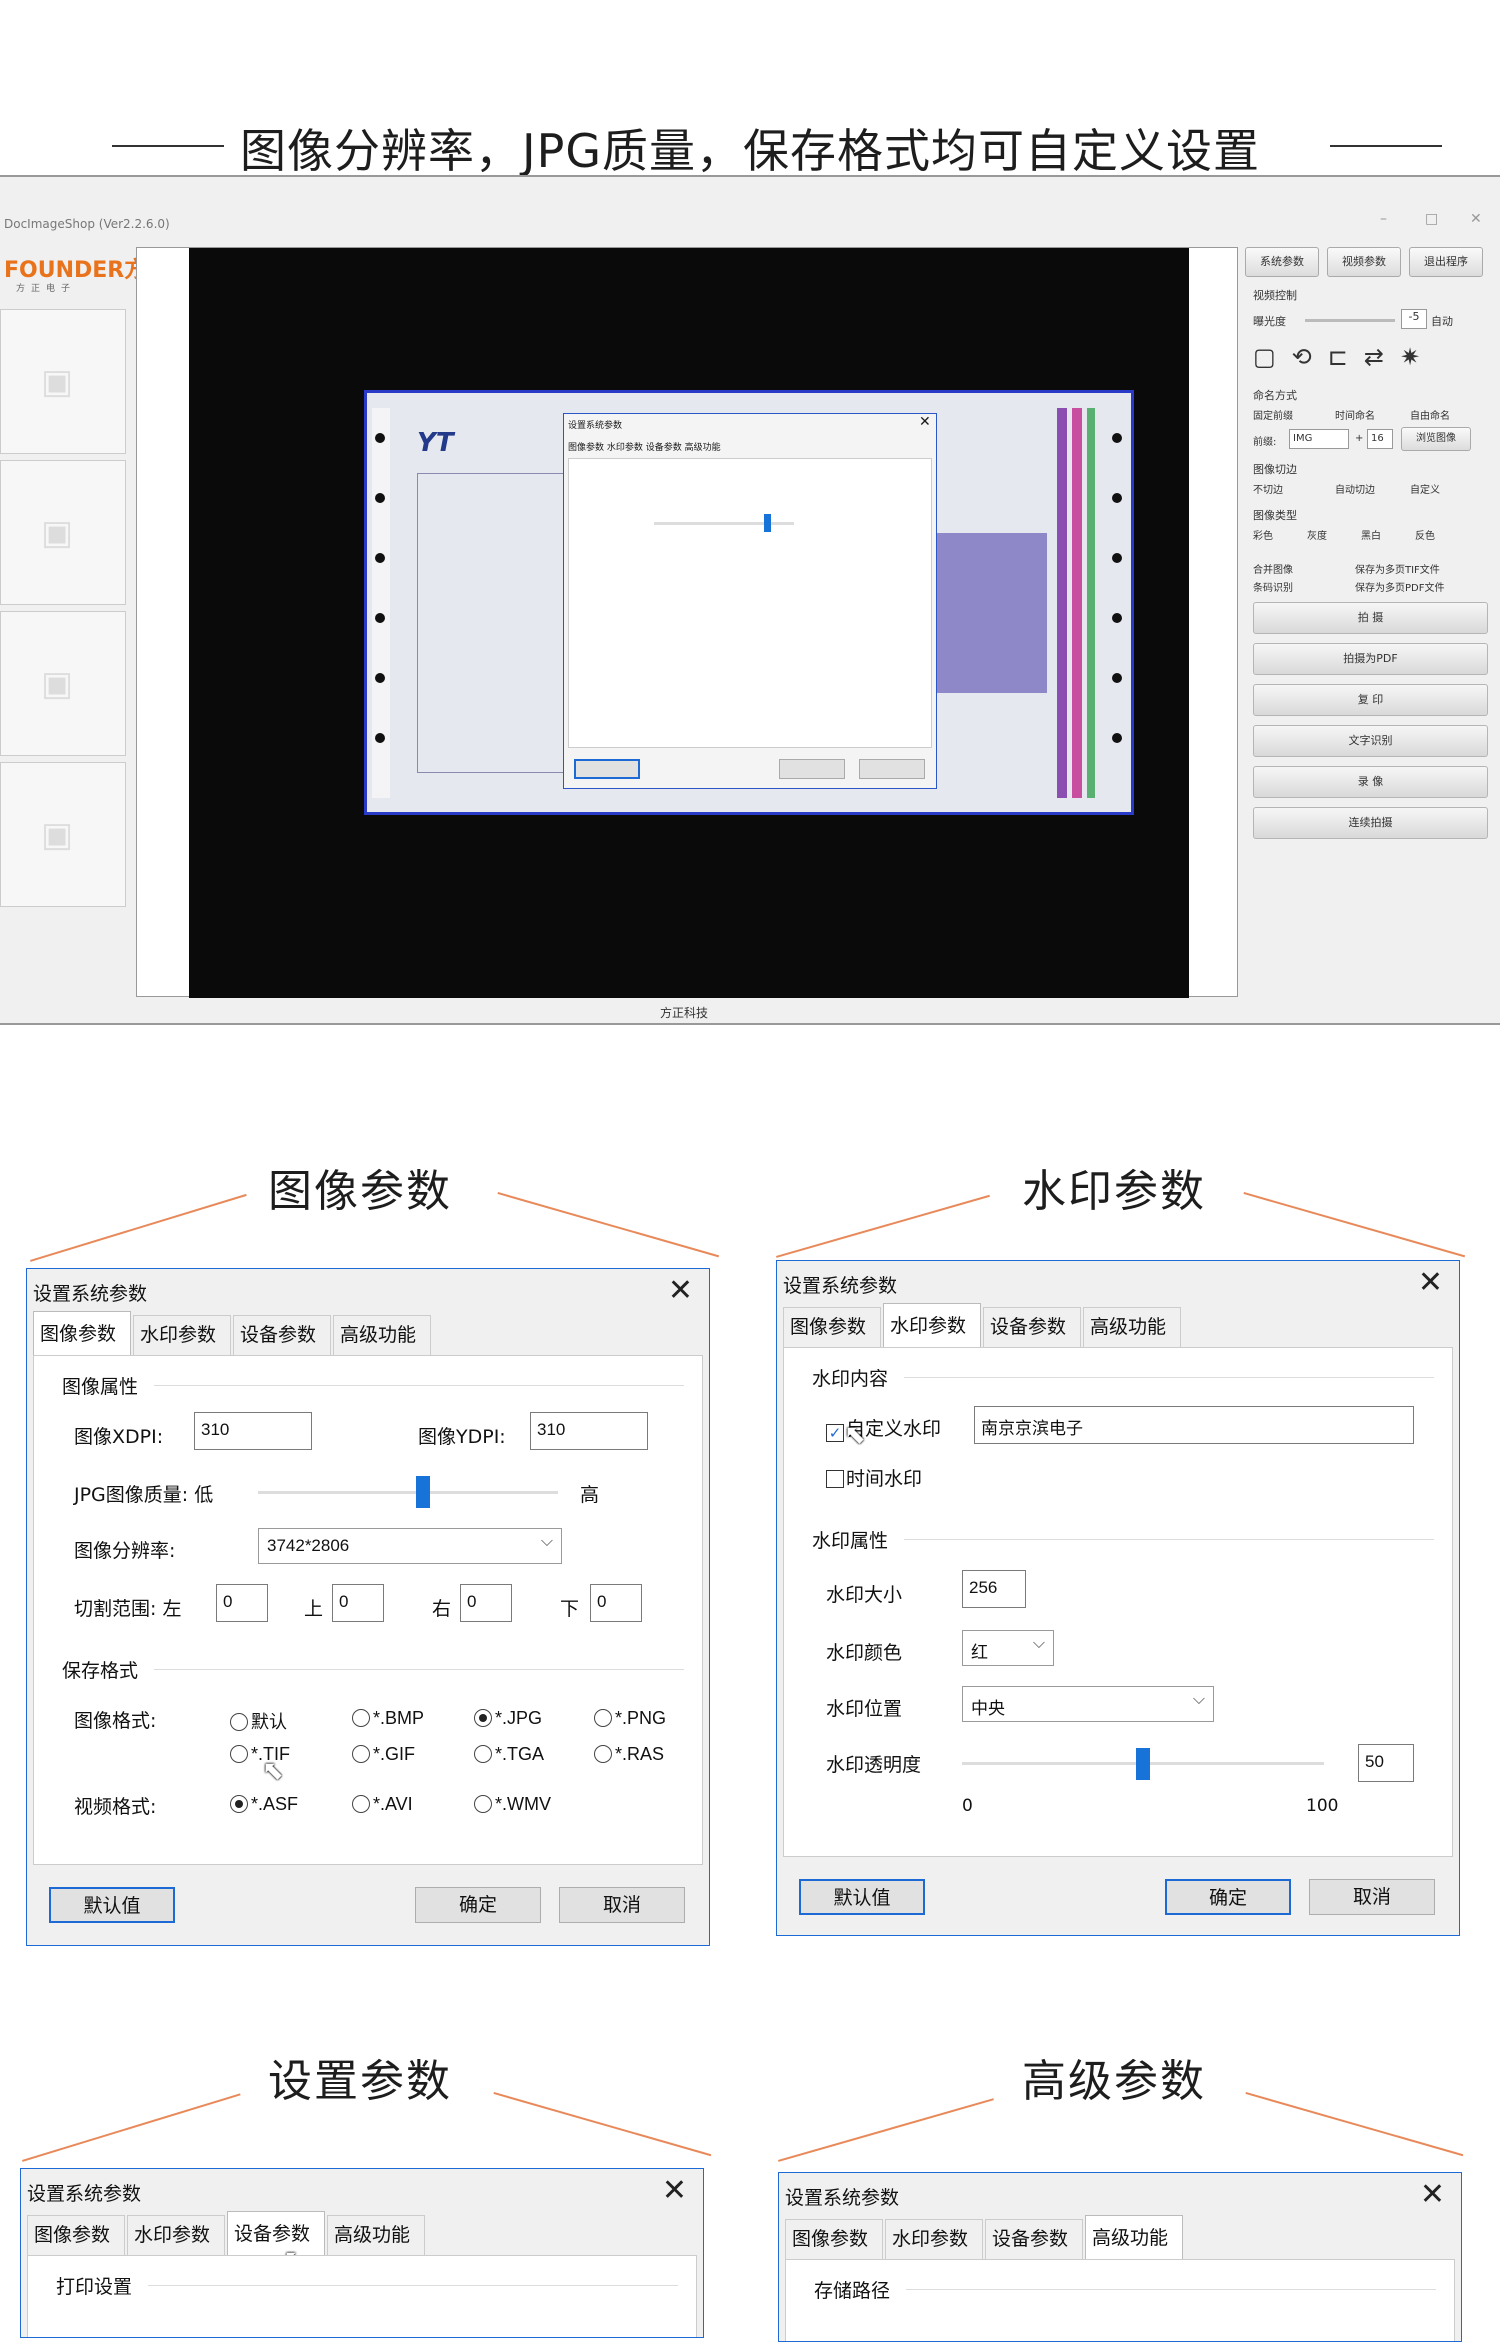 Image resolution: width=1500 pixels, height=2342 pixels. I want to click on format-radio-tga: *.TGA, so click(509, 1754).